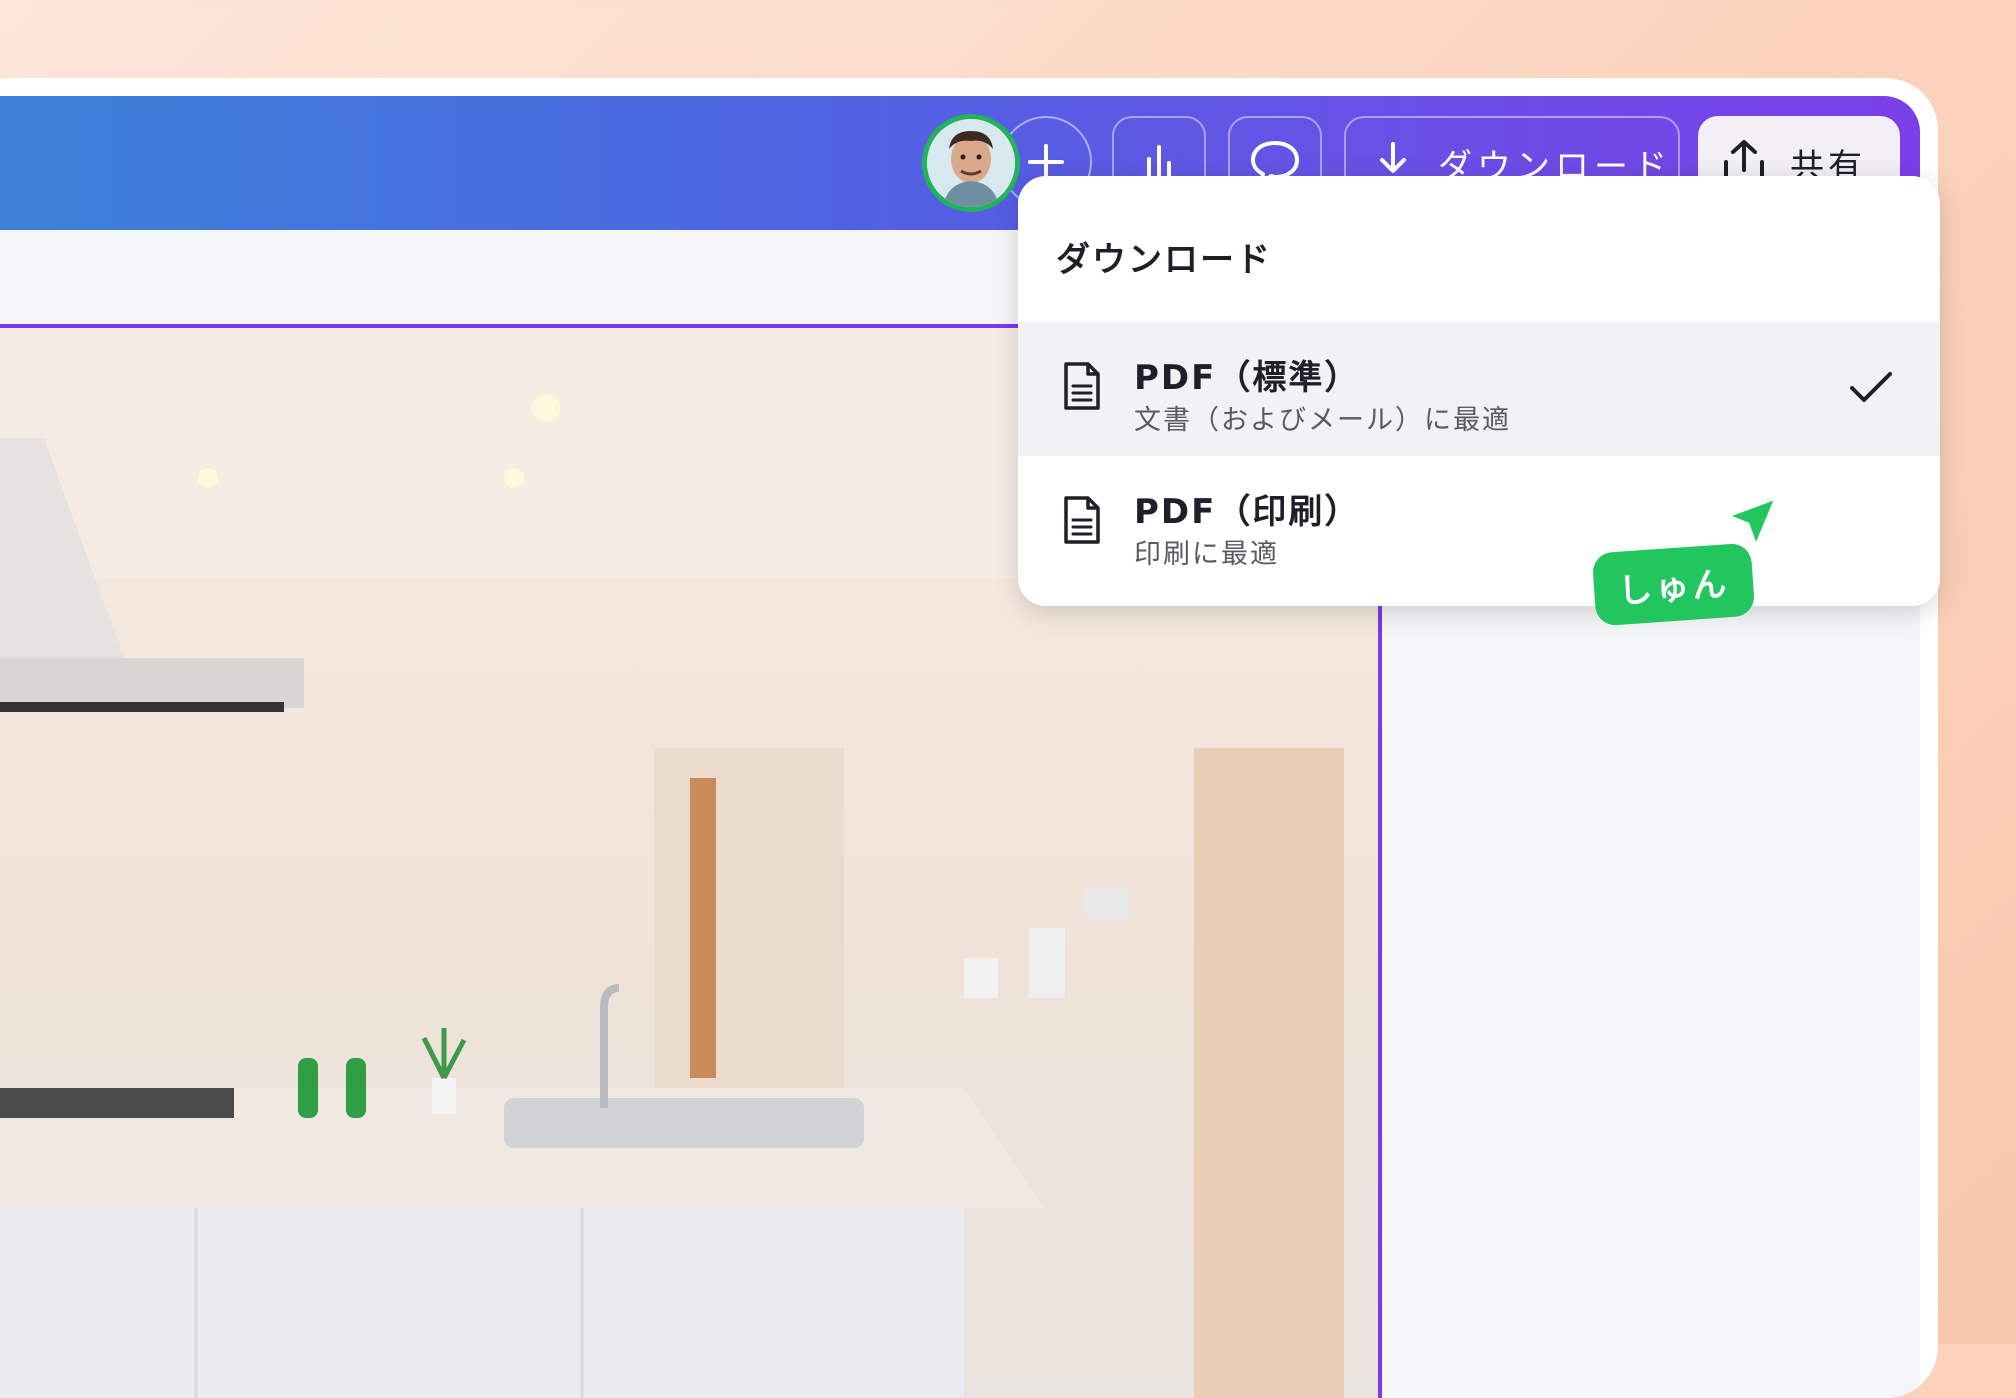 Image resolution: width=2016 pixels, height=1398 pixels. I want to click on option-title: PDF（印刷）, so click(1247, 512).